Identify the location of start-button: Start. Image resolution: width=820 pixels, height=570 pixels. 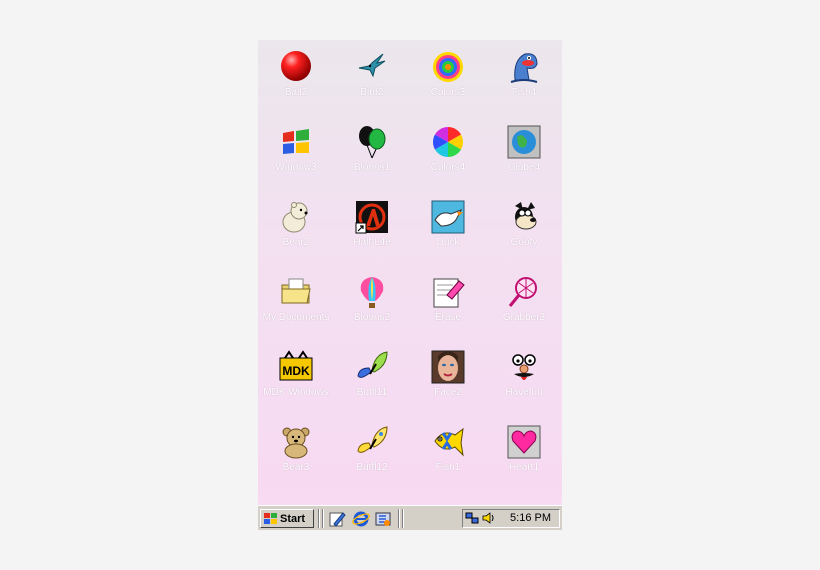
(287, 518).